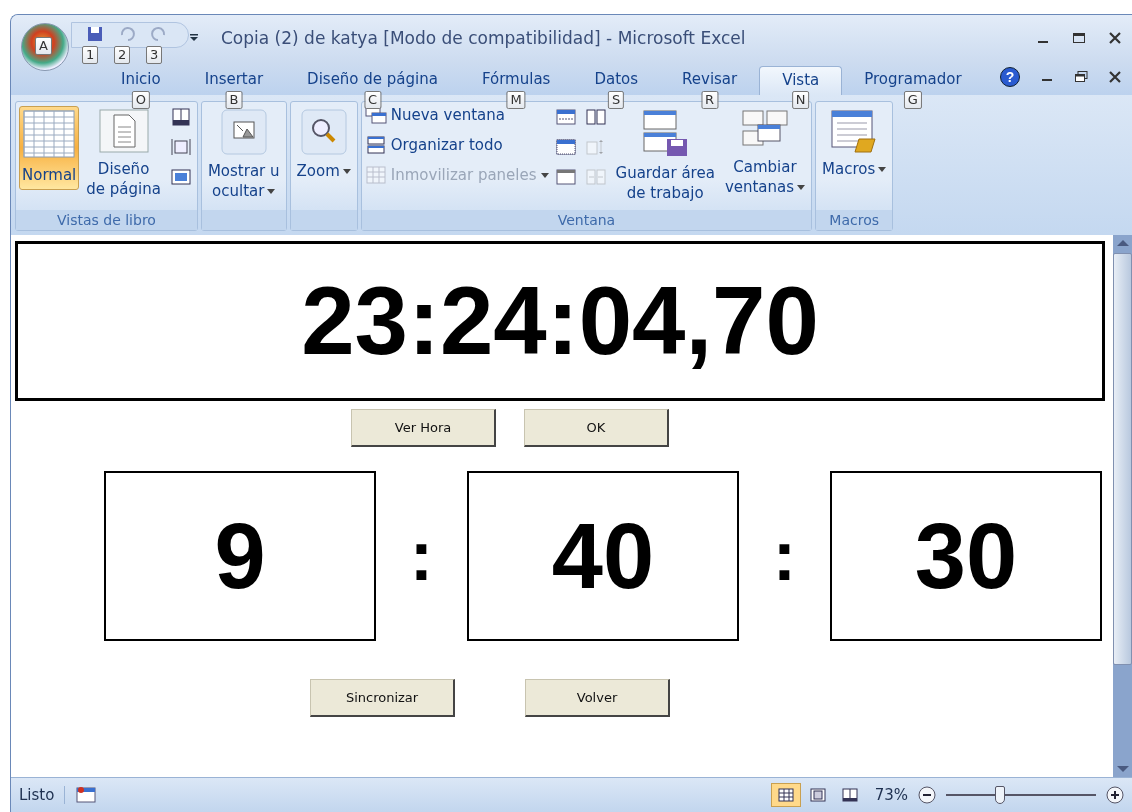  Describe the element at coordinates (141, 80) in the screenshot. I see `ribbon-tab: Inicio` at that location.